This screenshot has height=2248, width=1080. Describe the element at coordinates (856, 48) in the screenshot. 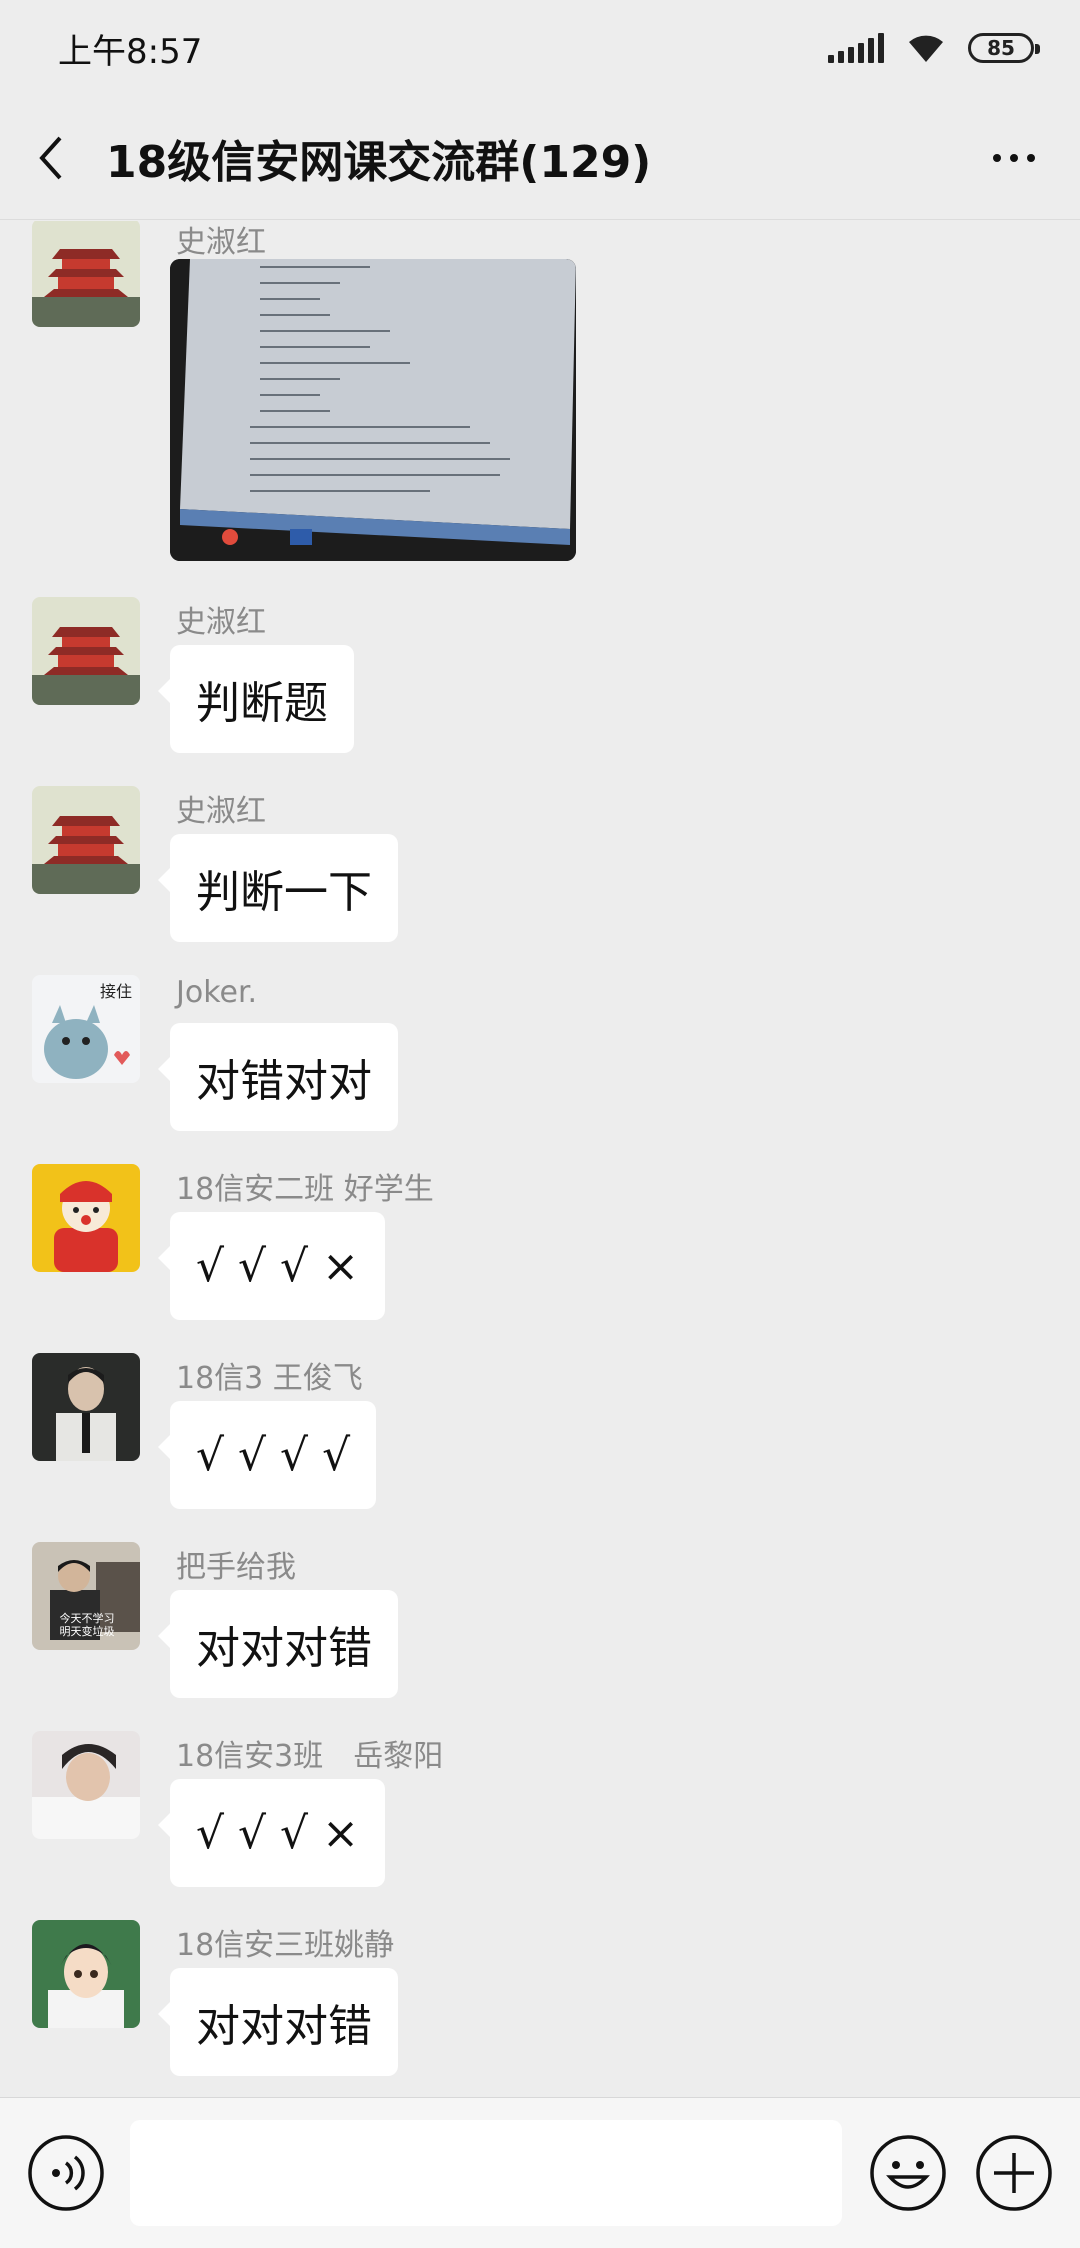

I see `signal-icon` at that location.